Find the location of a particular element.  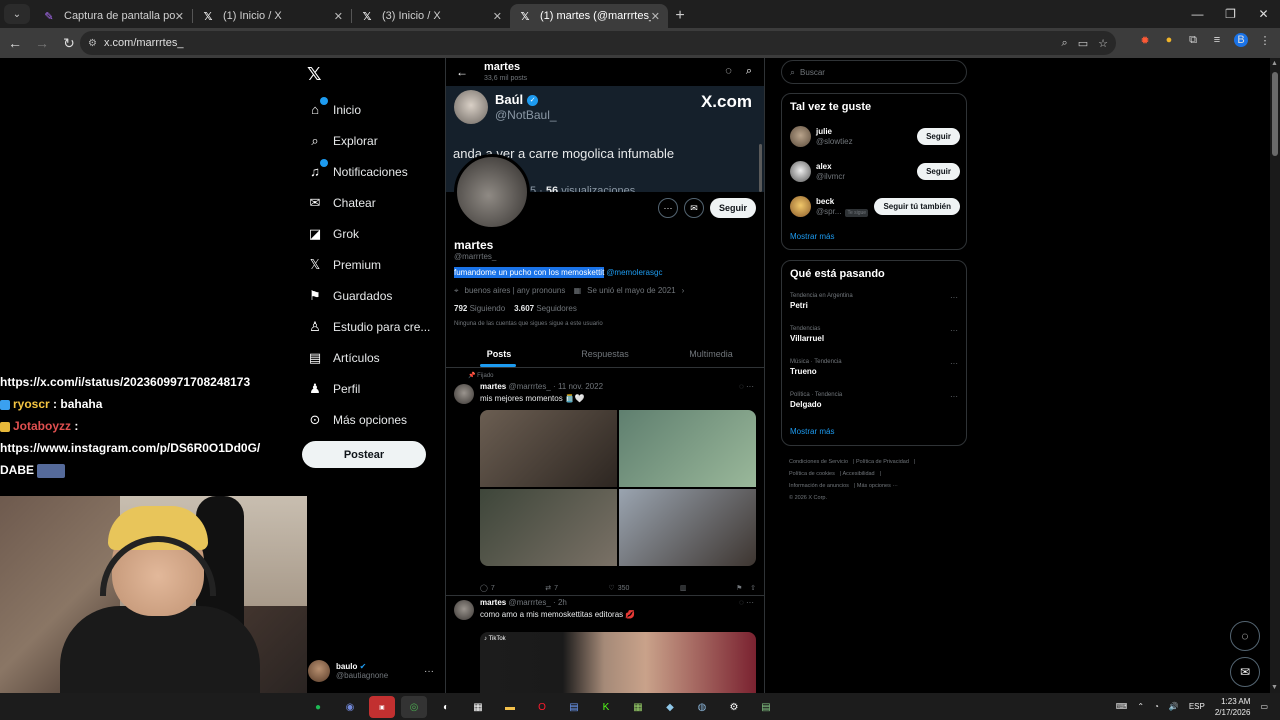

obs-icon: ◐ is located at coordinates (446, 707).